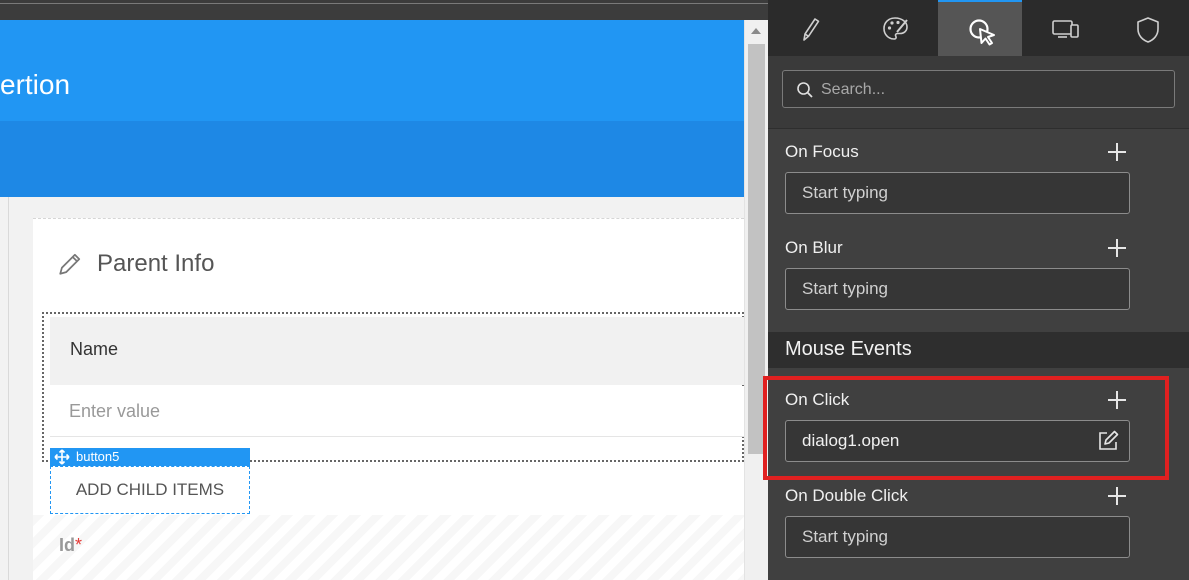  Describe the element at coordinates (845, 192) in the screenshot. I see `on-focus-placeholder: Start typing` at that location.